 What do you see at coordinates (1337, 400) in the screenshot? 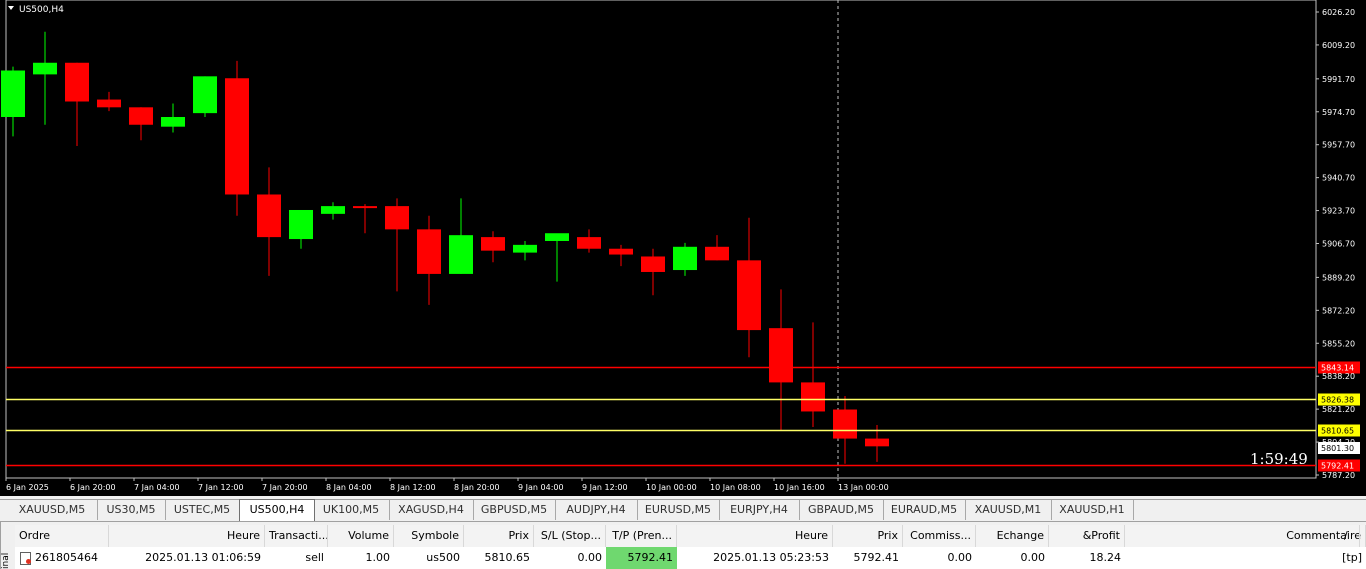
I see `price-level-label: 5826.38` at bounding box center [1337, 400].